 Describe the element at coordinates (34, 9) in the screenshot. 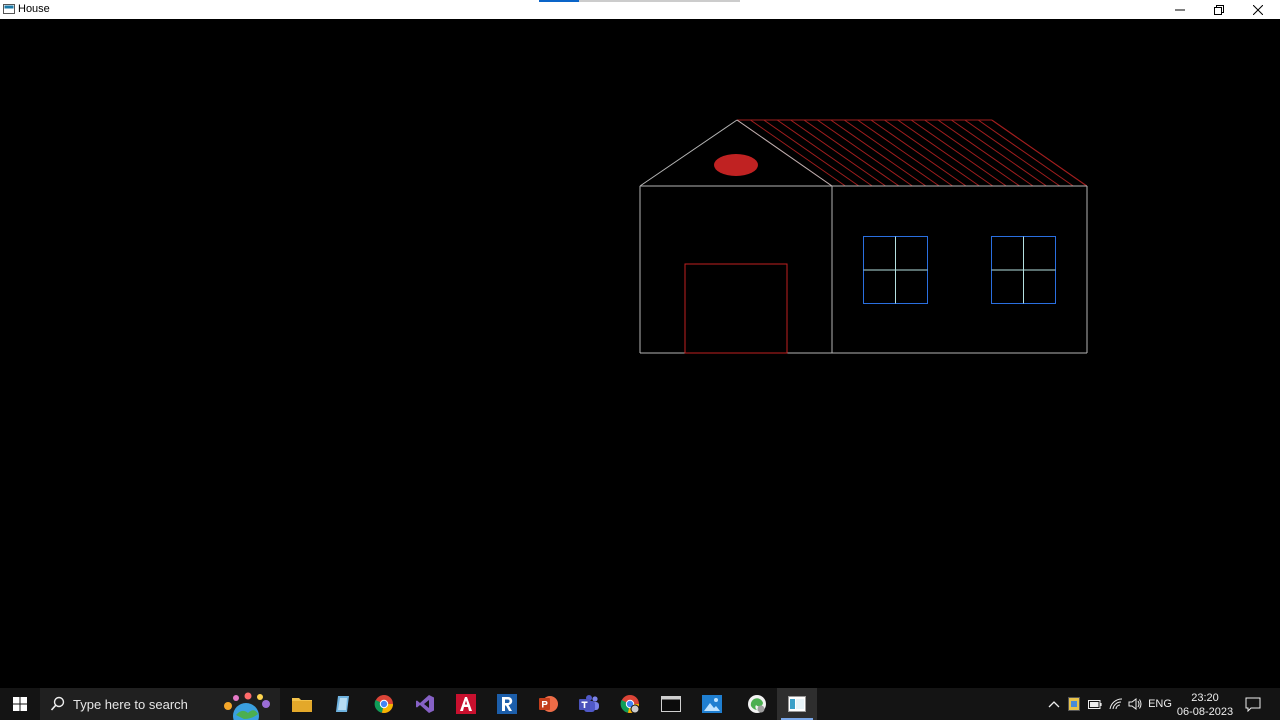

I see `window-title: House` at that location.